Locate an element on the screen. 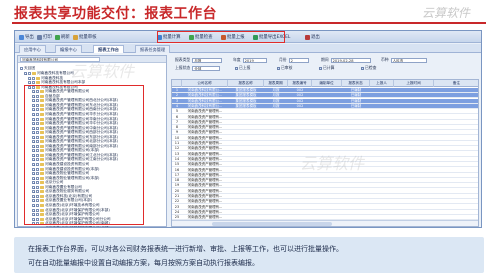 This screenshot has width=498, height=275. toolbar-button-1: 打印 is located at coordinates (44, 37).